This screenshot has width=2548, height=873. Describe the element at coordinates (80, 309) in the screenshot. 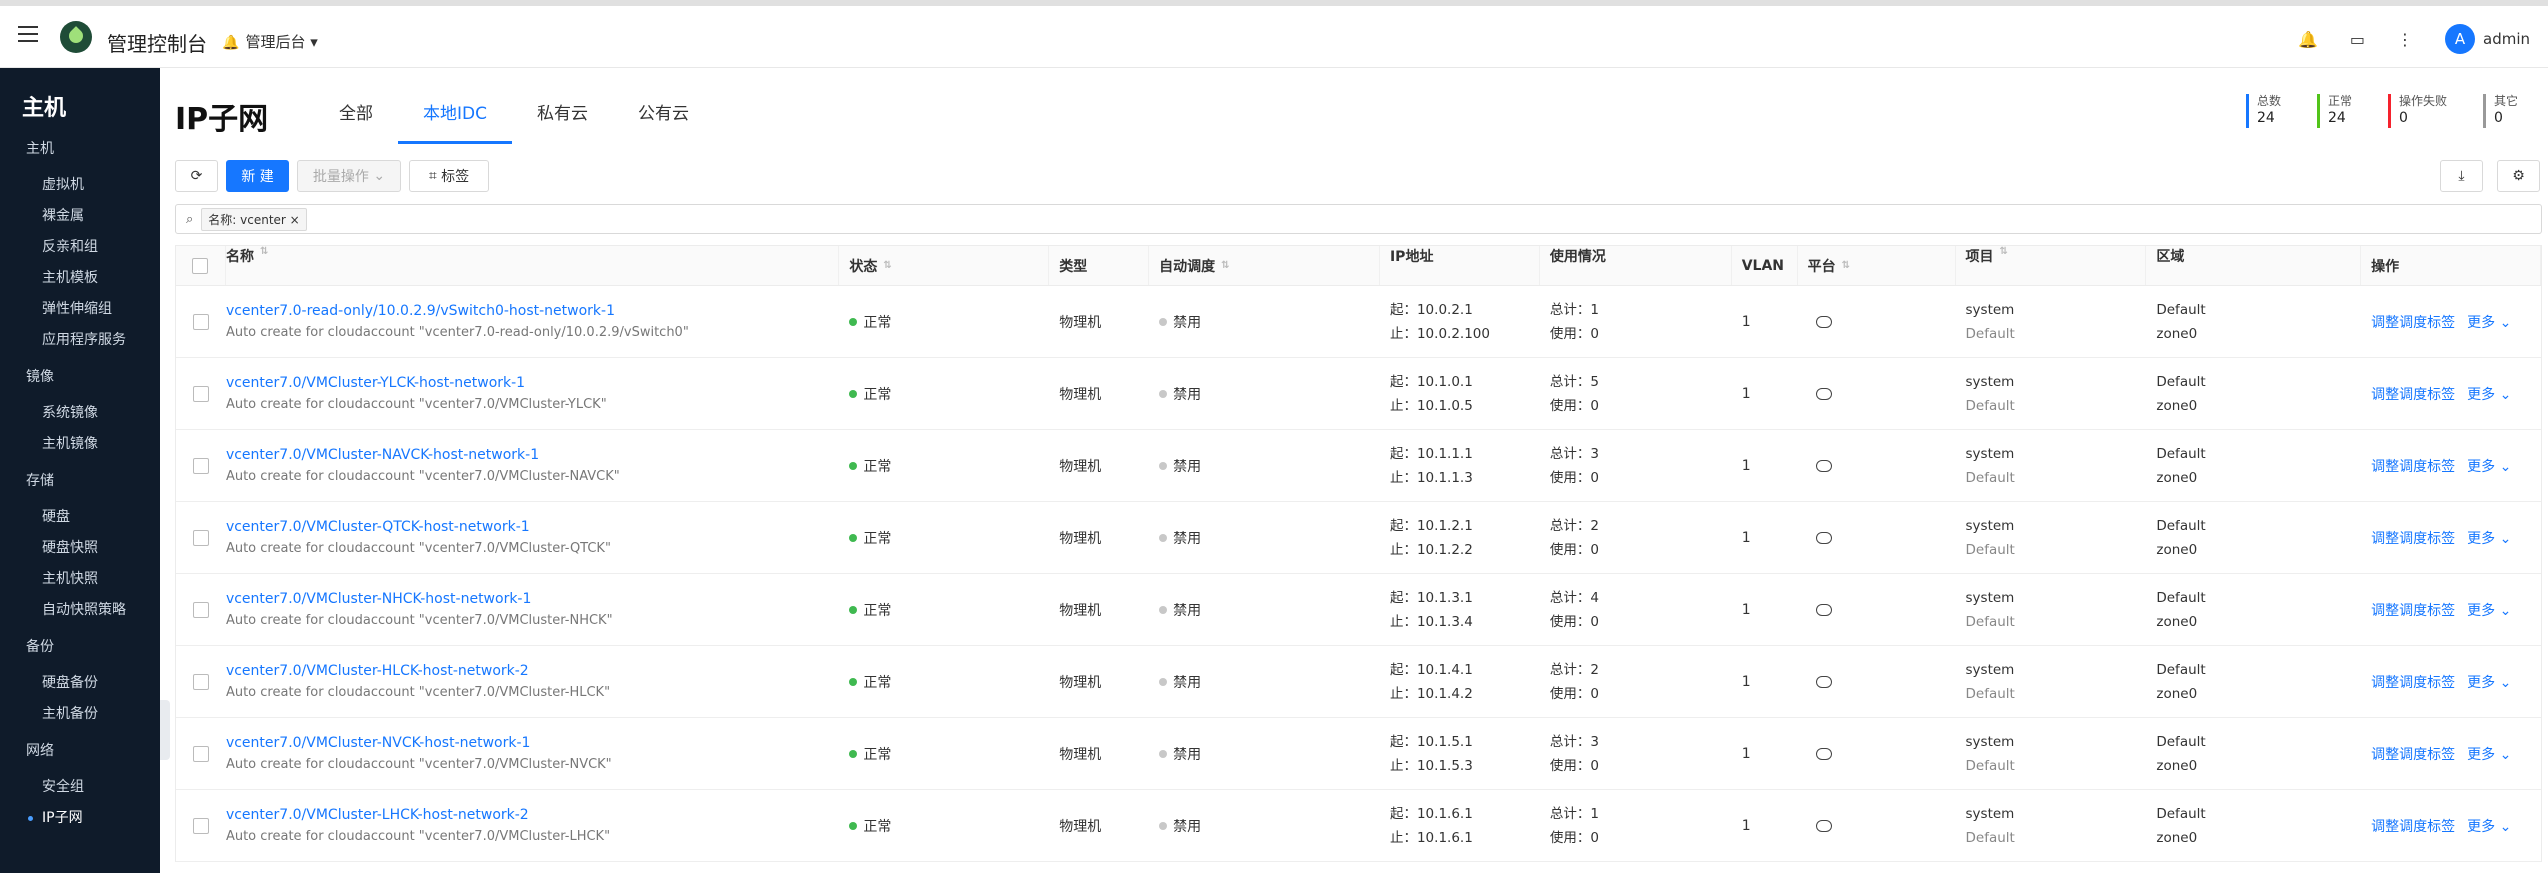

I see `sidebar-item: 弹性伸缩组` at that location.